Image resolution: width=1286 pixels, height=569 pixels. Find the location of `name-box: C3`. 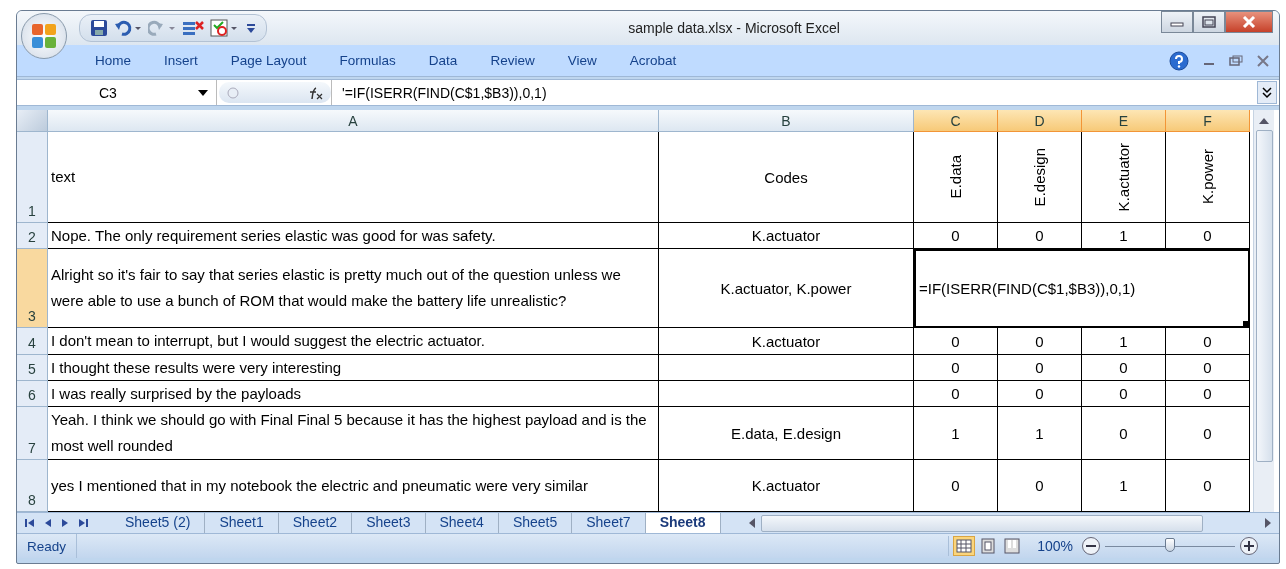

name-box: C3 is located at coordinates (117, 92).